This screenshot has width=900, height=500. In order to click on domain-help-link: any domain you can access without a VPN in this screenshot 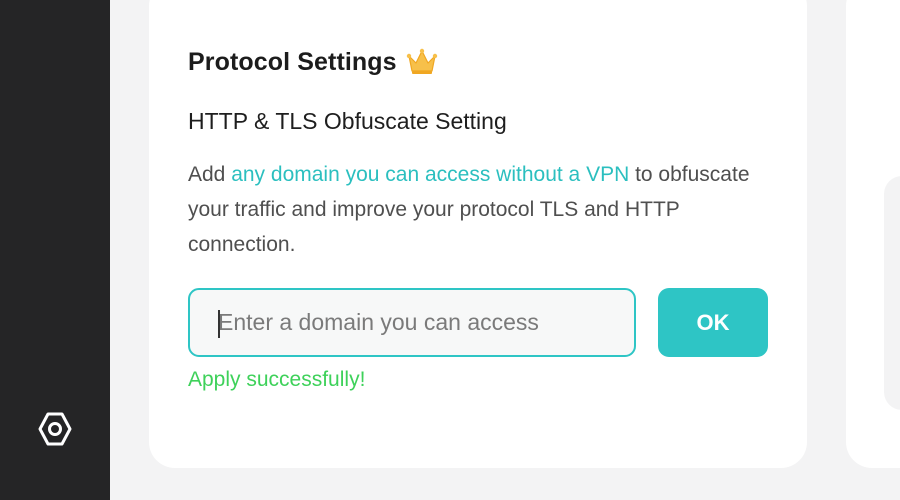, I will do `click(430, 174)`.